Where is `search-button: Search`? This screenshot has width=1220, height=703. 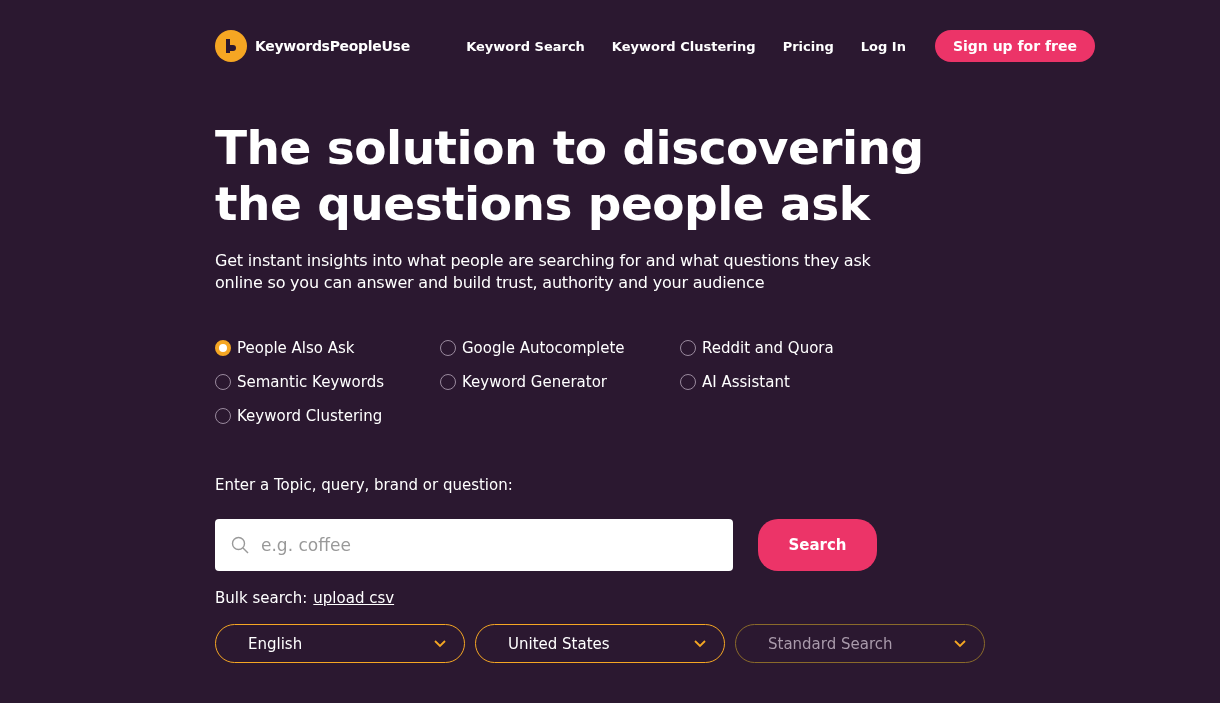 search-button: Search is located at coordinates (817, 545).